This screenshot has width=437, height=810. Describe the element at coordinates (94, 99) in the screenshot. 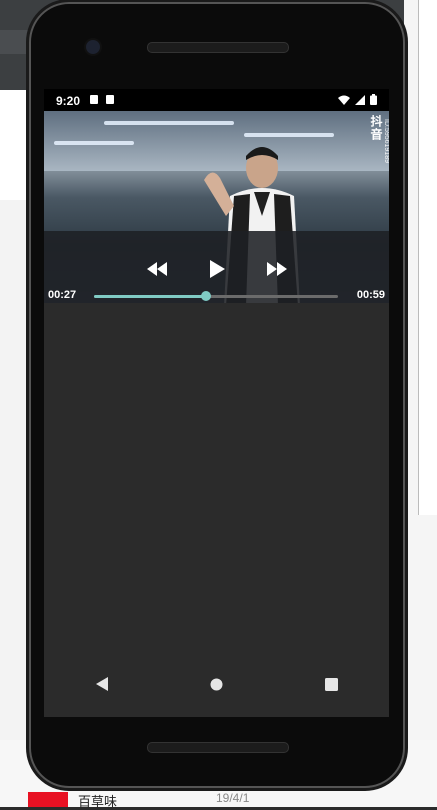

I see `notification-a-icon` at that location.